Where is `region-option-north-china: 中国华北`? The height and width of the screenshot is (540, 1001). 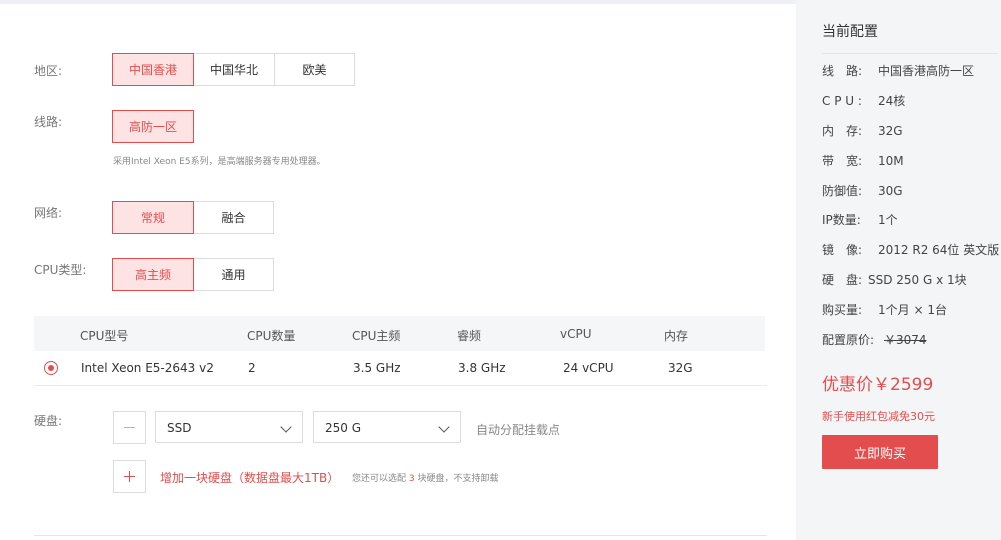
region-option-north-china: 中国华北 is located at coordinates (234, 69).